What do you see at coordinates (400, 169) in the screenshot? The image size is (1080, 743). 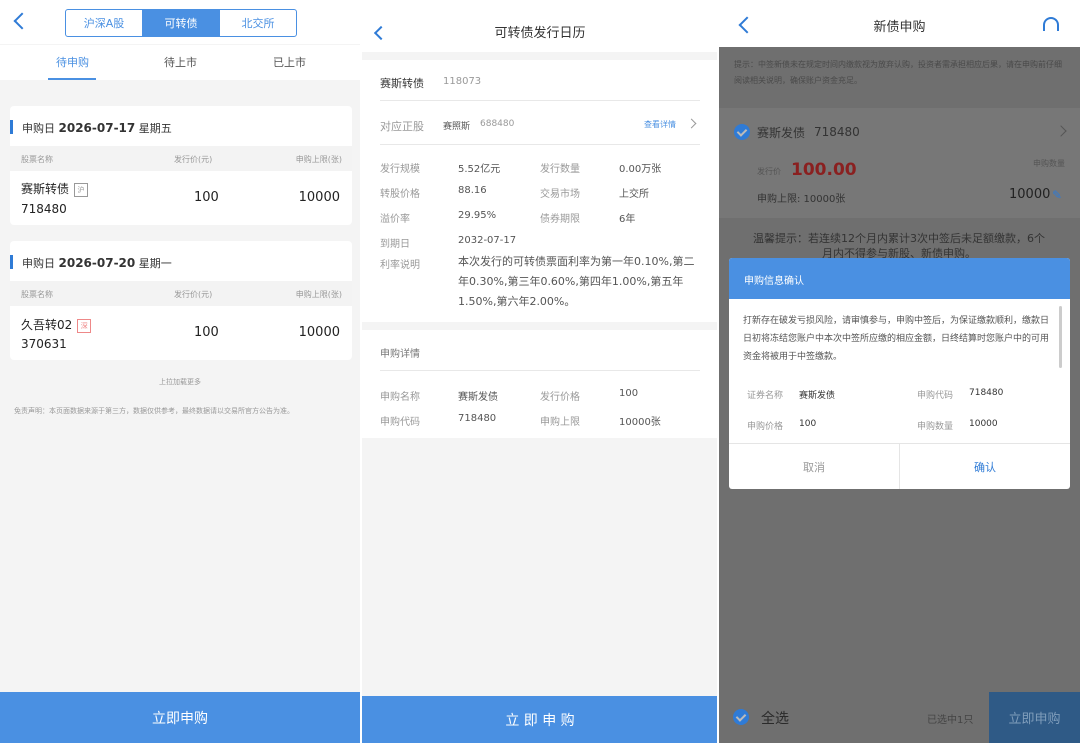 I see `info-key: 发行规模` at bounding box center [400, 169].